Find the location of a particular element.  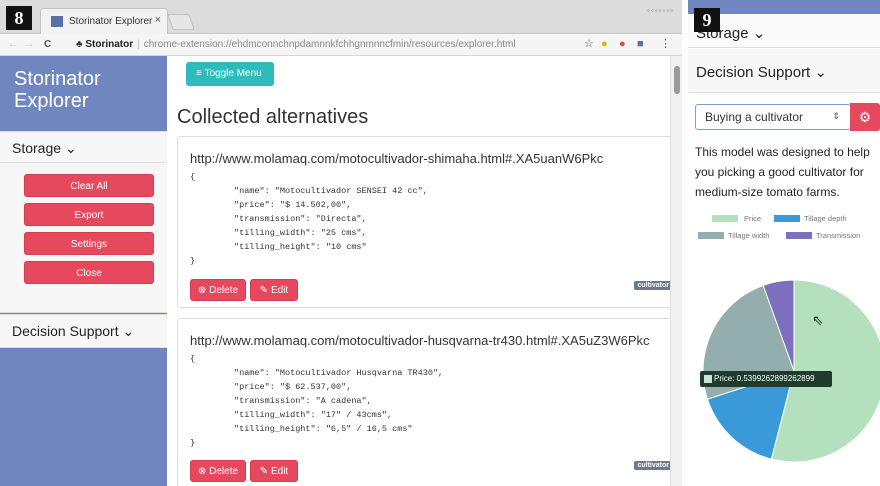

toggle-menu-button: ≡ Toggle Menu is located at coordinates (230, 74).